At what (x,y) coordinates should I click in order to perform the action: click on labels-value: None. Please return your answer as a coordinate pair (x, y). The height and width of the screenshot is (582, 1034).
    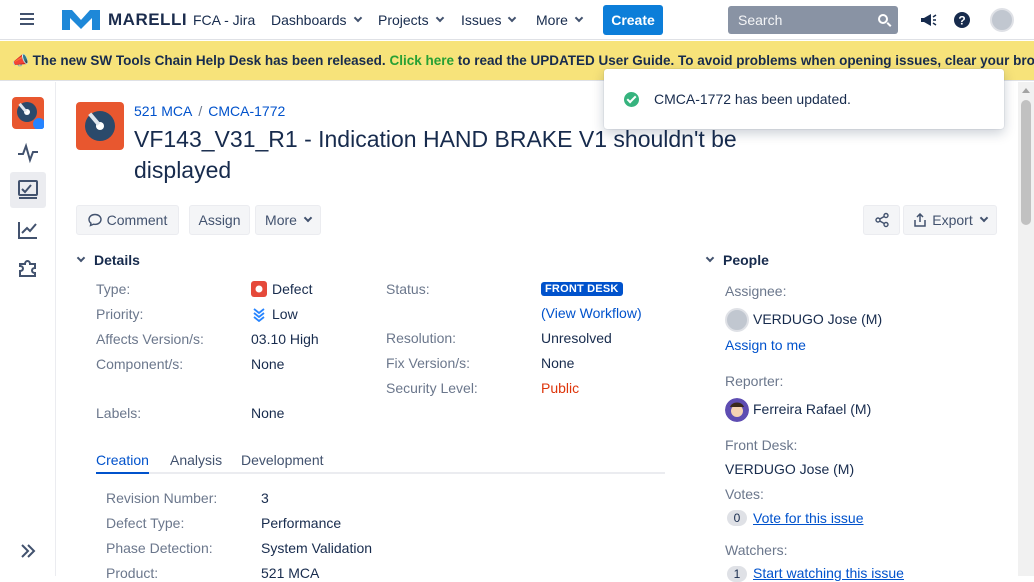
    Looking at the image, I should click on (268, 413).